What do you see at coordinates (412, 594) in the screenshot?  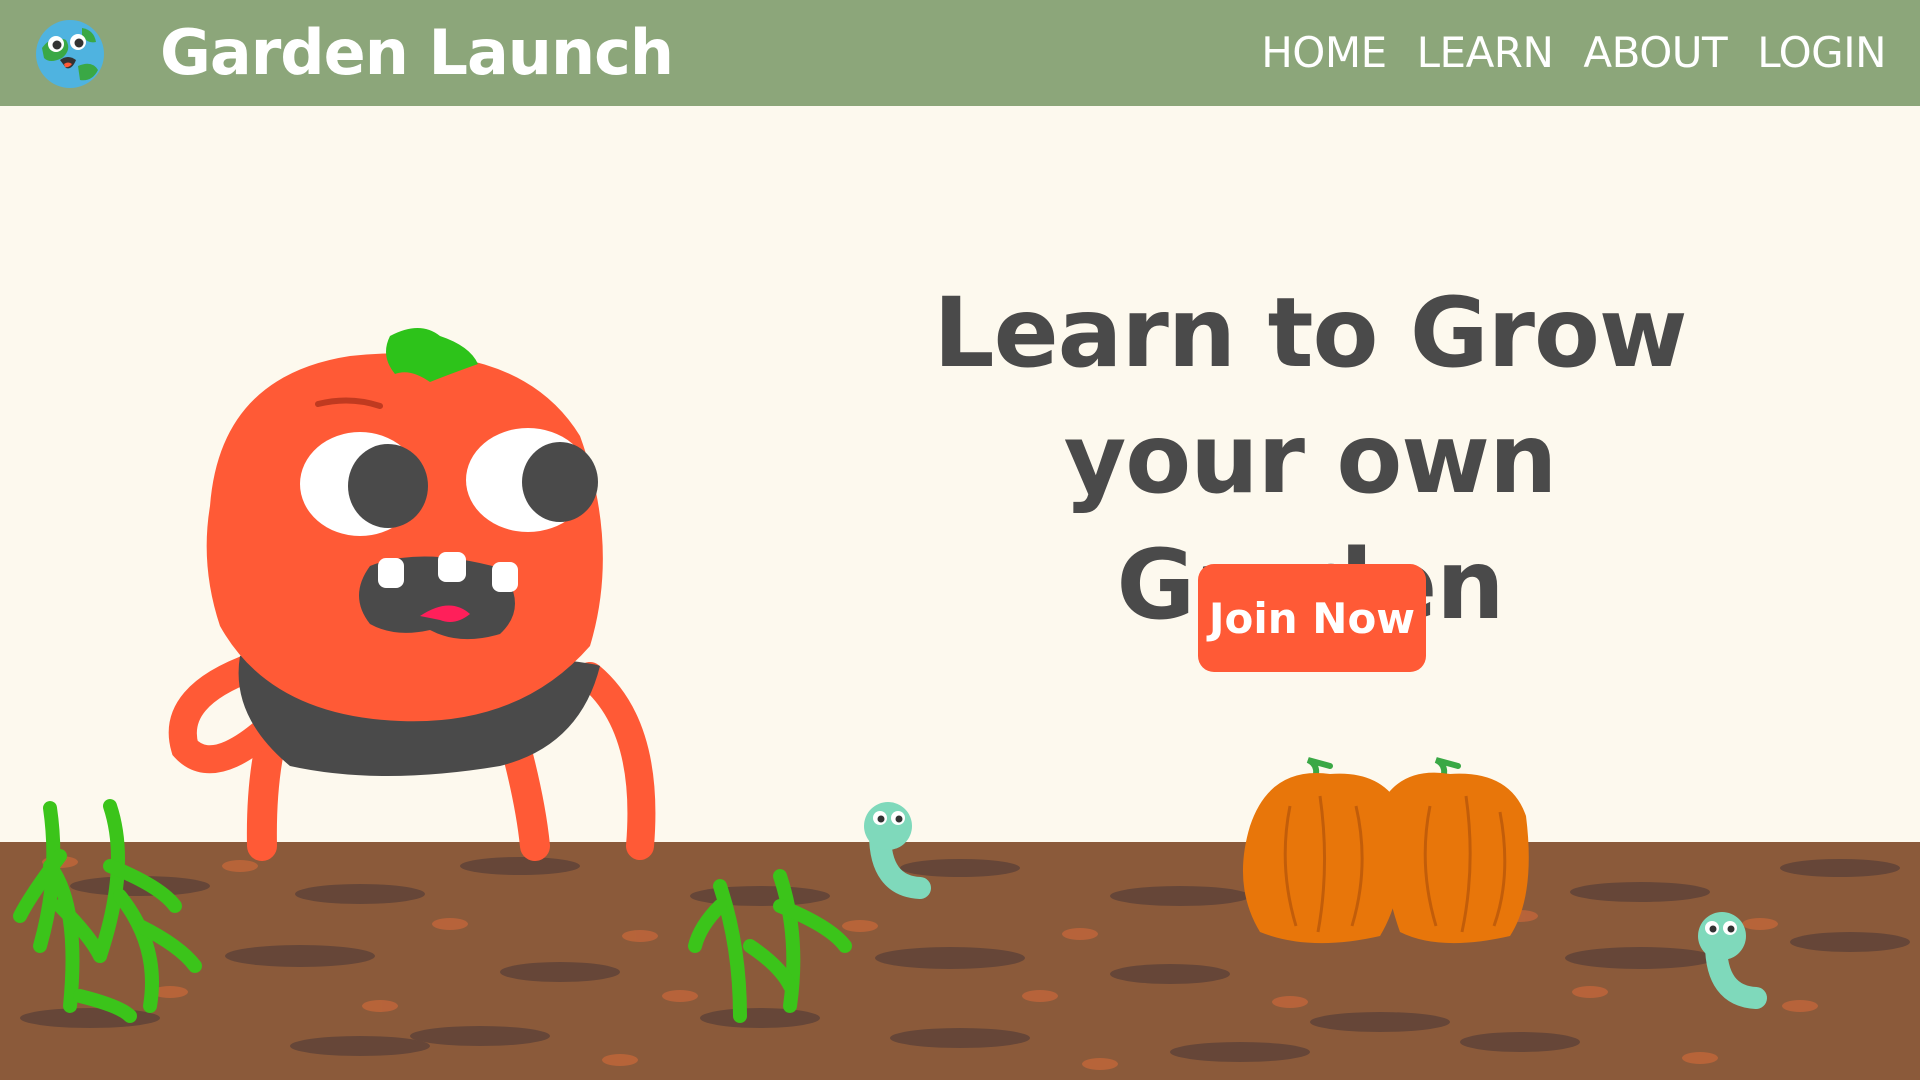 I see `tomato-monster` at bounding box center [412, 594].